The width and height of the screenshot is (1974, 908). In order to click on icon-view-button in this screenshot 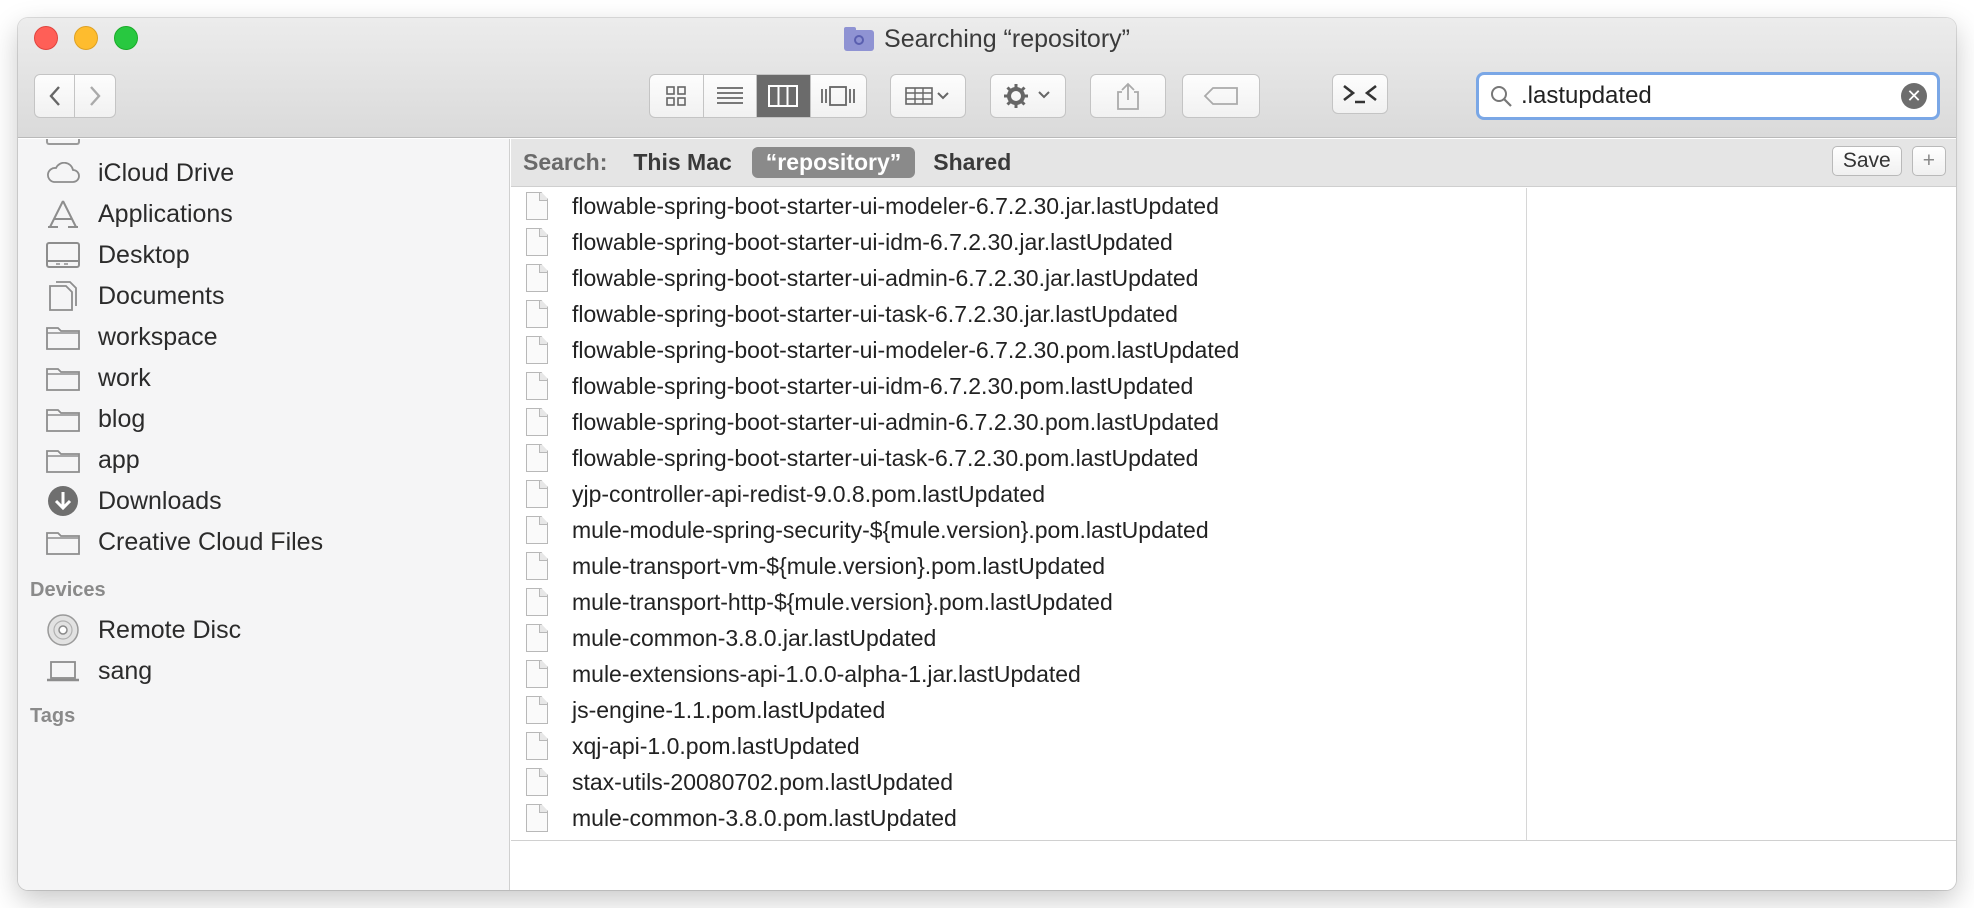, I will do `click(677, 96)`.